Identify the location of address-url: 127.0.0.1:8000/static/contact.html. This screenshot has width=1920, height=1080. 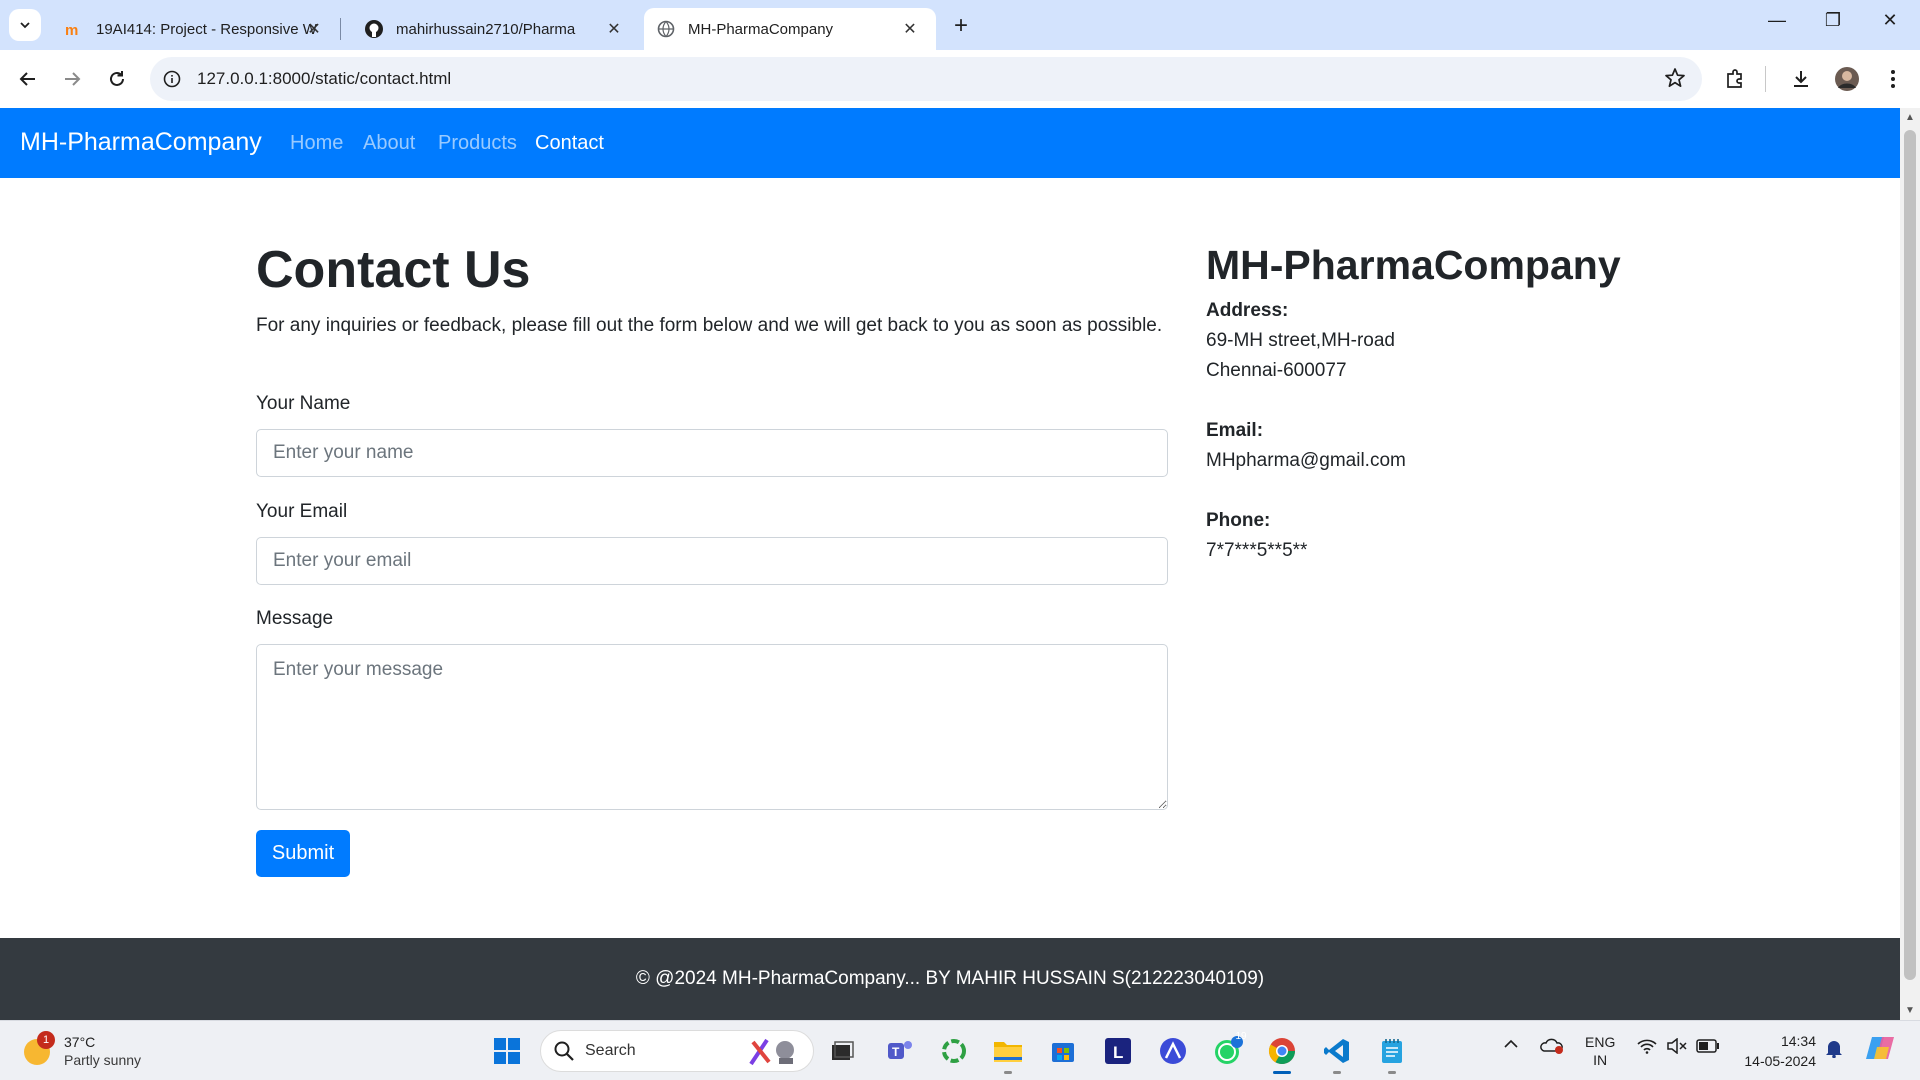
(324, 78).